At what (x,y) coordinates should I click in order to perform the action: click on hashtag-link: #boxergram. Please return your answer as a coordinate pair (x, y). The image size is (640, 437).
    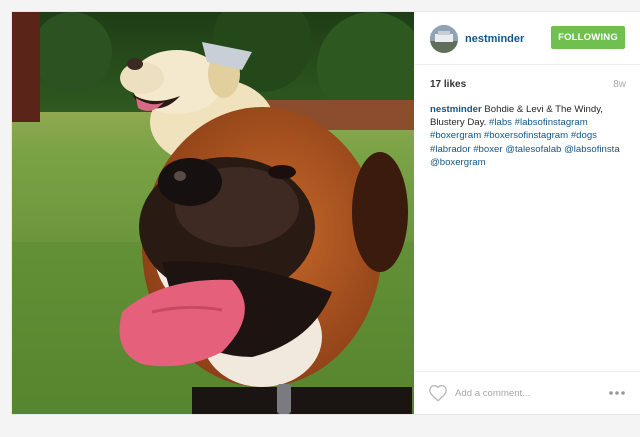
    Looking at the image, I should click on (455, 135).